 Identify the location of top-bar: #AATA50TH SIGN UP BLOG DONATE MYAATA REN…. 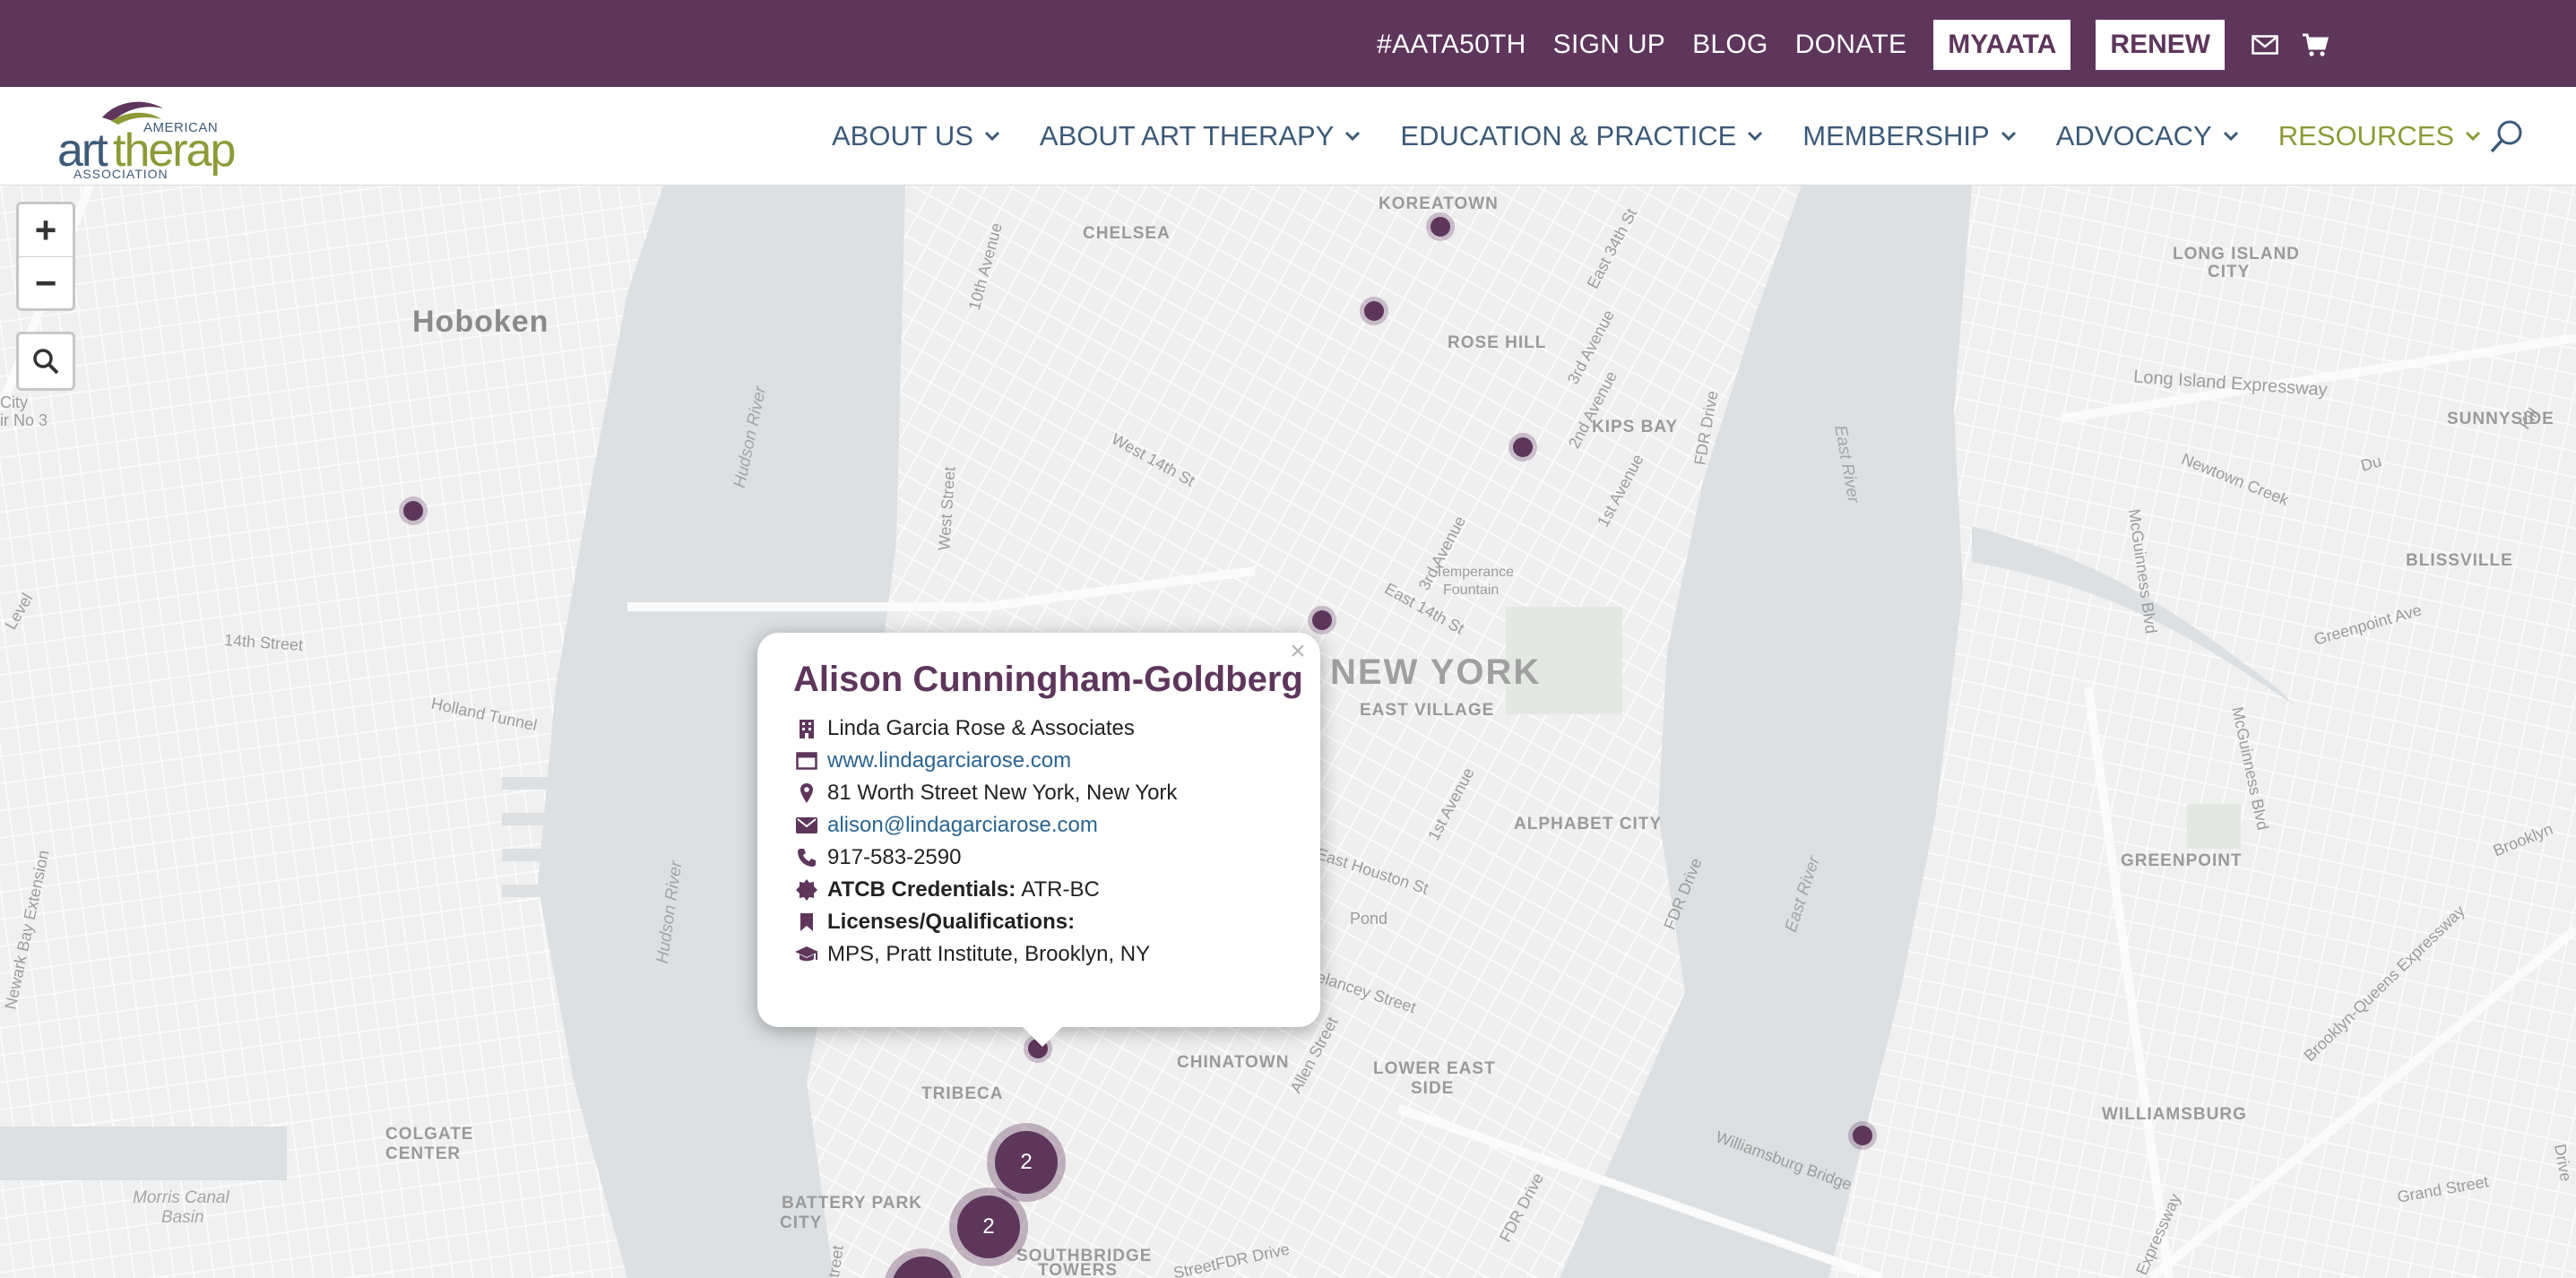
(1288, 43).